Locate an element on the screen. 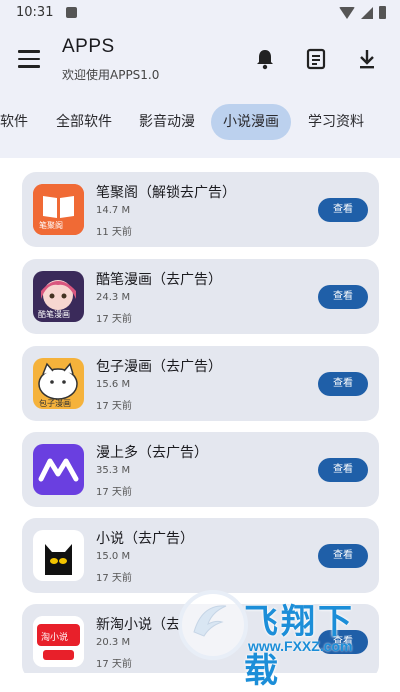 The width and height of the screenshot is (400, 692). app-name: 漫上多（去广告） is located at coordinates (152, 453).